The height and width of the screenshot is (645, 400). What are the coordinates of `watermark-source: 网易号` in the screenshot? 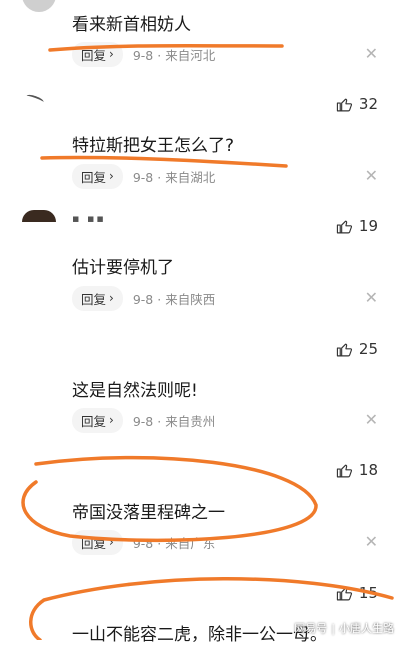 It's located at (311, 628).